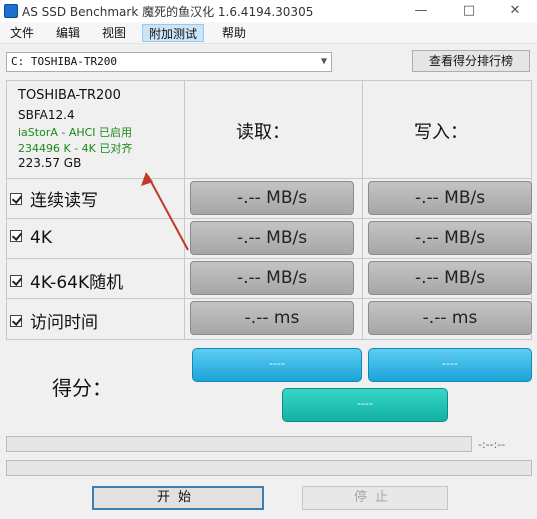  What do you see at coordinates (82, 388) in the screenshot?
I see `score-label: 得分：` at bounding box center [82, 388].